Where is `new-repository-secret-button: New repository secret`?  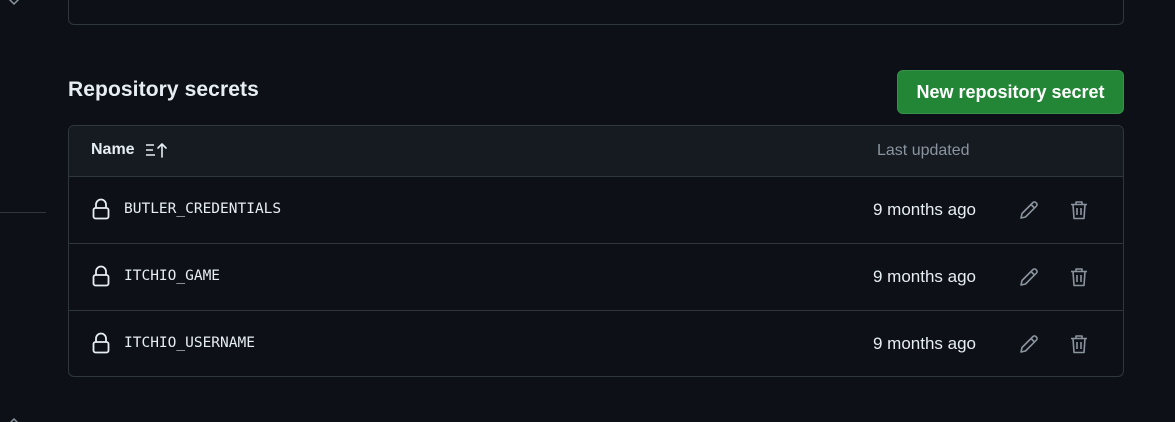
new-repository-secret-button: New repository secret is located at coordinates (1010, 92).